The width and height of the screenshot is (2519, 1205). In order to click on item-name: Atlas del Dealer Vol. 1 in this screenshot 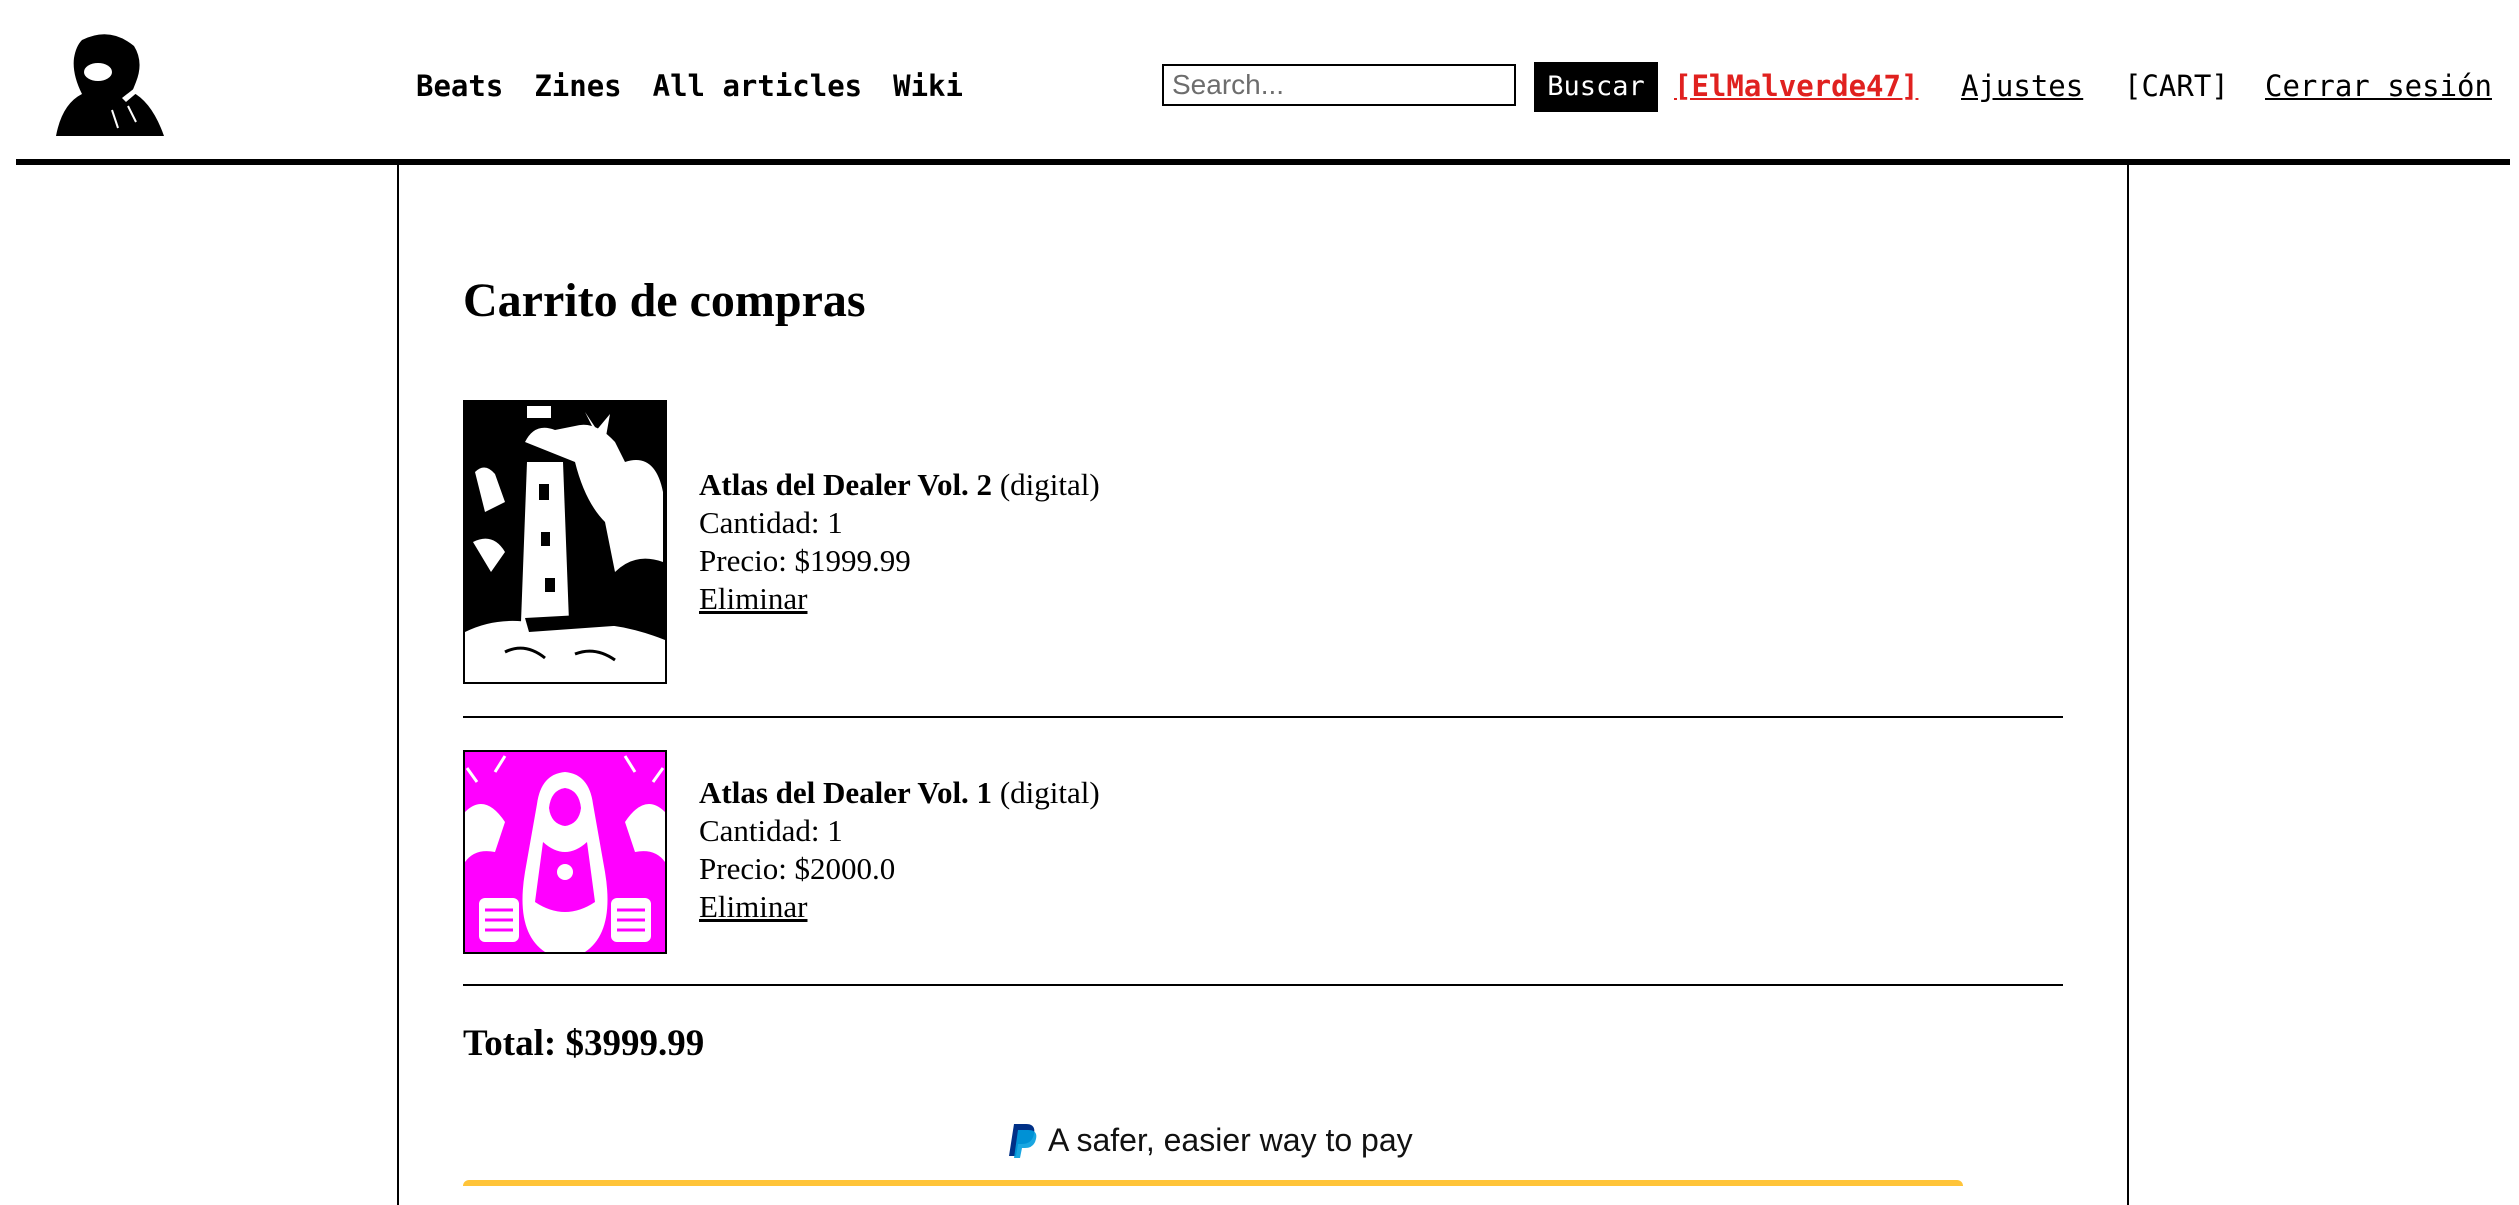, I will do `click(846, 792)`.